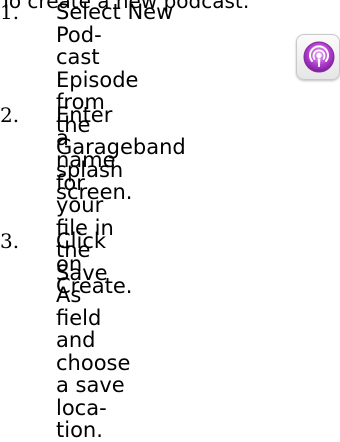 This screenshot has height=442, width=340. I want to click on podcast-icon, so click(318, 57).